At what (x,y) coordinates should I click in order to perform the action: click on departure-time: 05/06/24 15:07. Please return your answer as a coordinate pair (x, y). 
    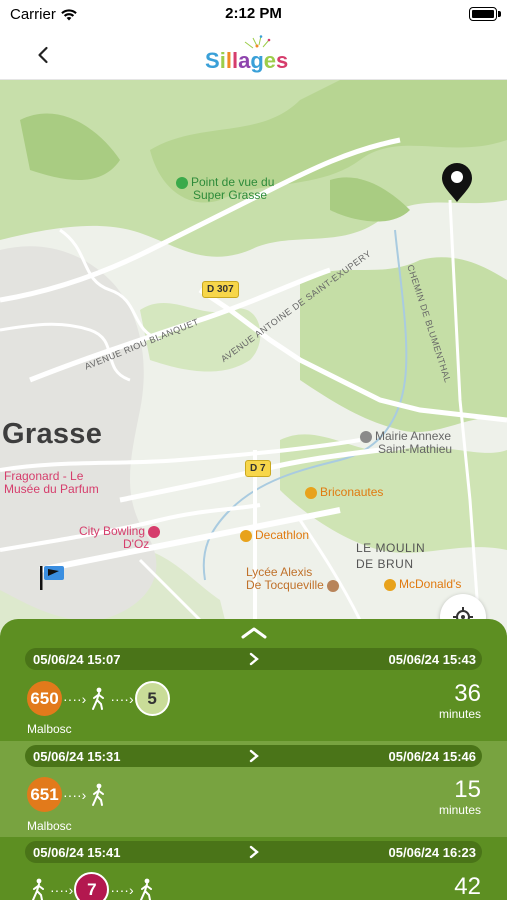
    Looking at the image, I should click on (77, 659).